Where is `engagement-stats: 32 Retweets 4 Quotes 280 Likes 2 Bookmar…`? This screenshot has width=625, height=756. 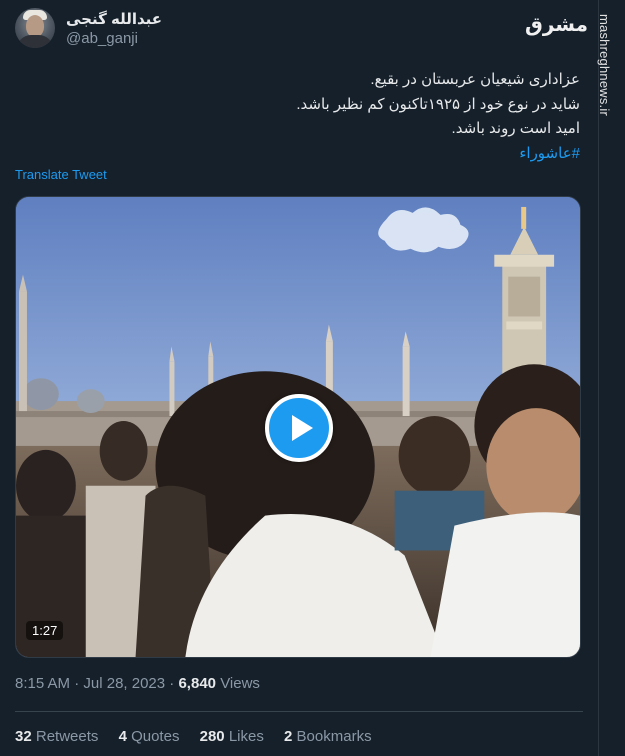 engagement-stats: 32 Retweets 4 Quotes 280 Likes 2 Bookmar… is located at coordinates (201, 736).